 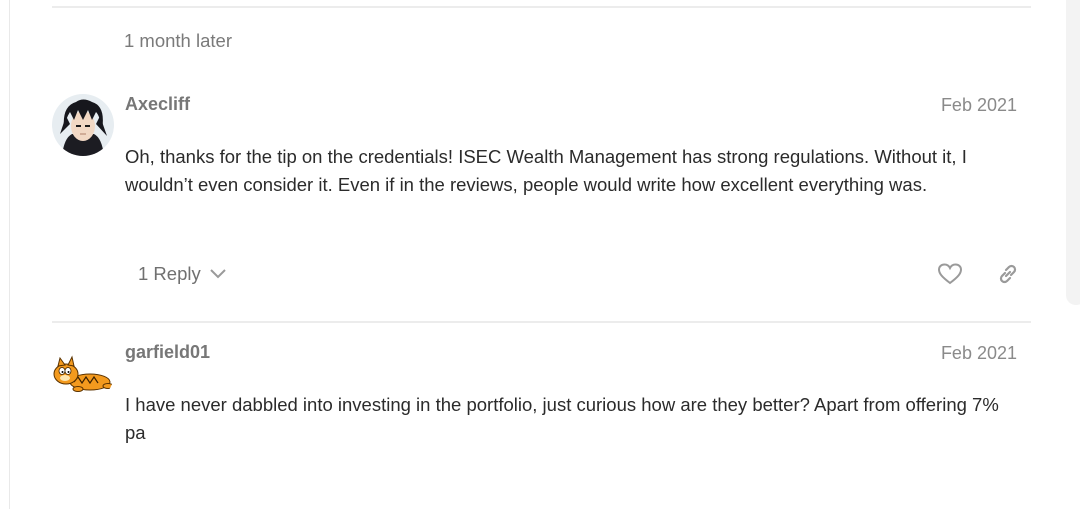 I want to click on username: garfield01, so click(x=167, y=352).